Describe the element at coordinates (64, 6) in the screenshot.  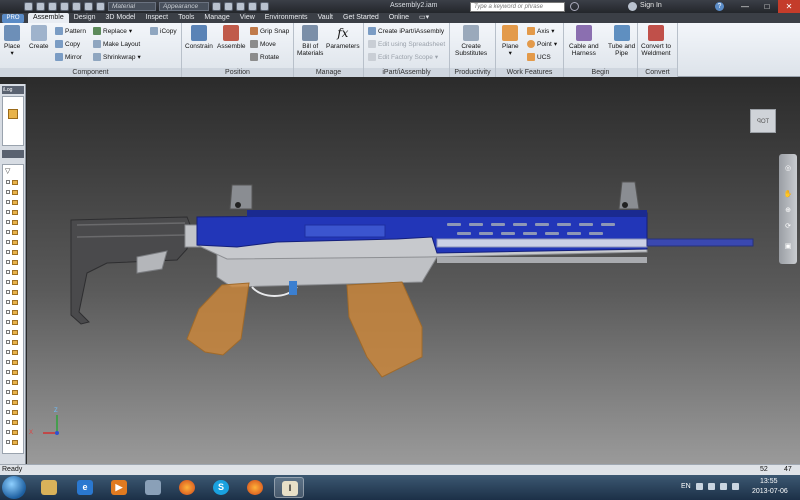
I see `undo-icon` at that location.